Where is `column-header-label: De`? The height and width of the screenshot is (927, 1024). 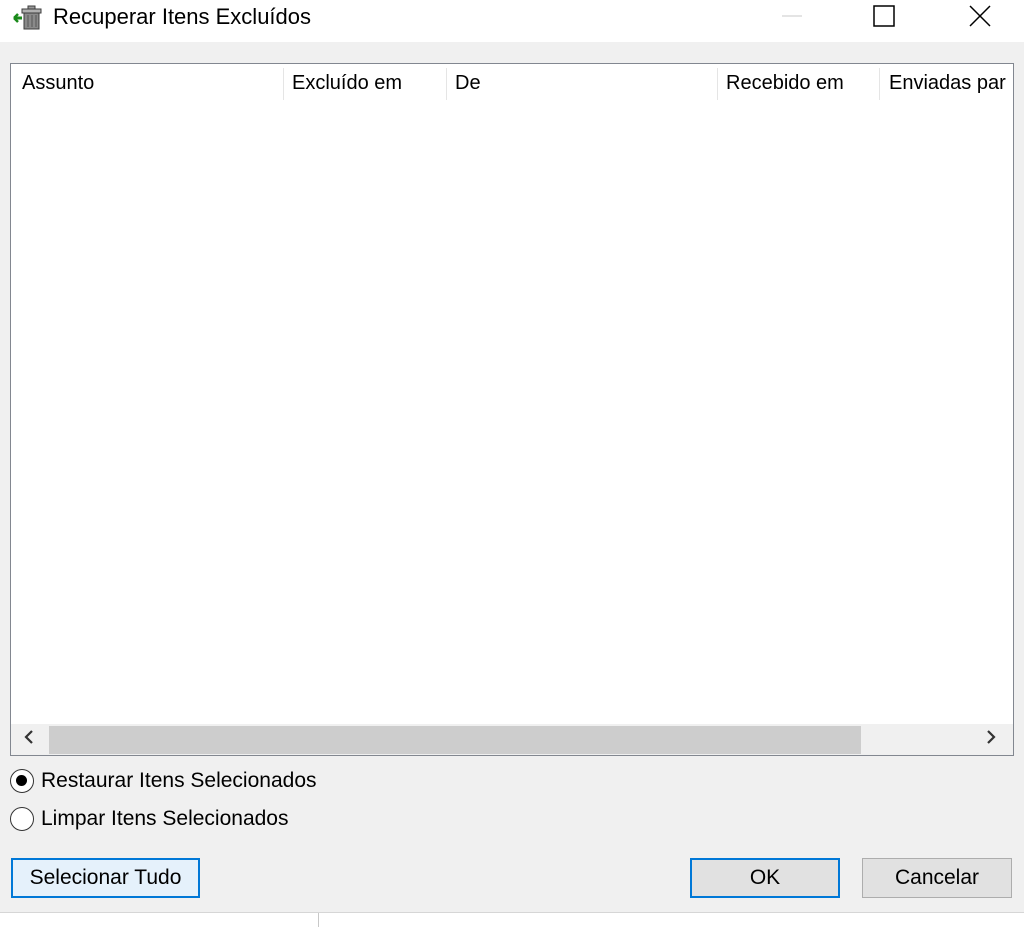
column-header-label: De is located at coordinates (468, 82).